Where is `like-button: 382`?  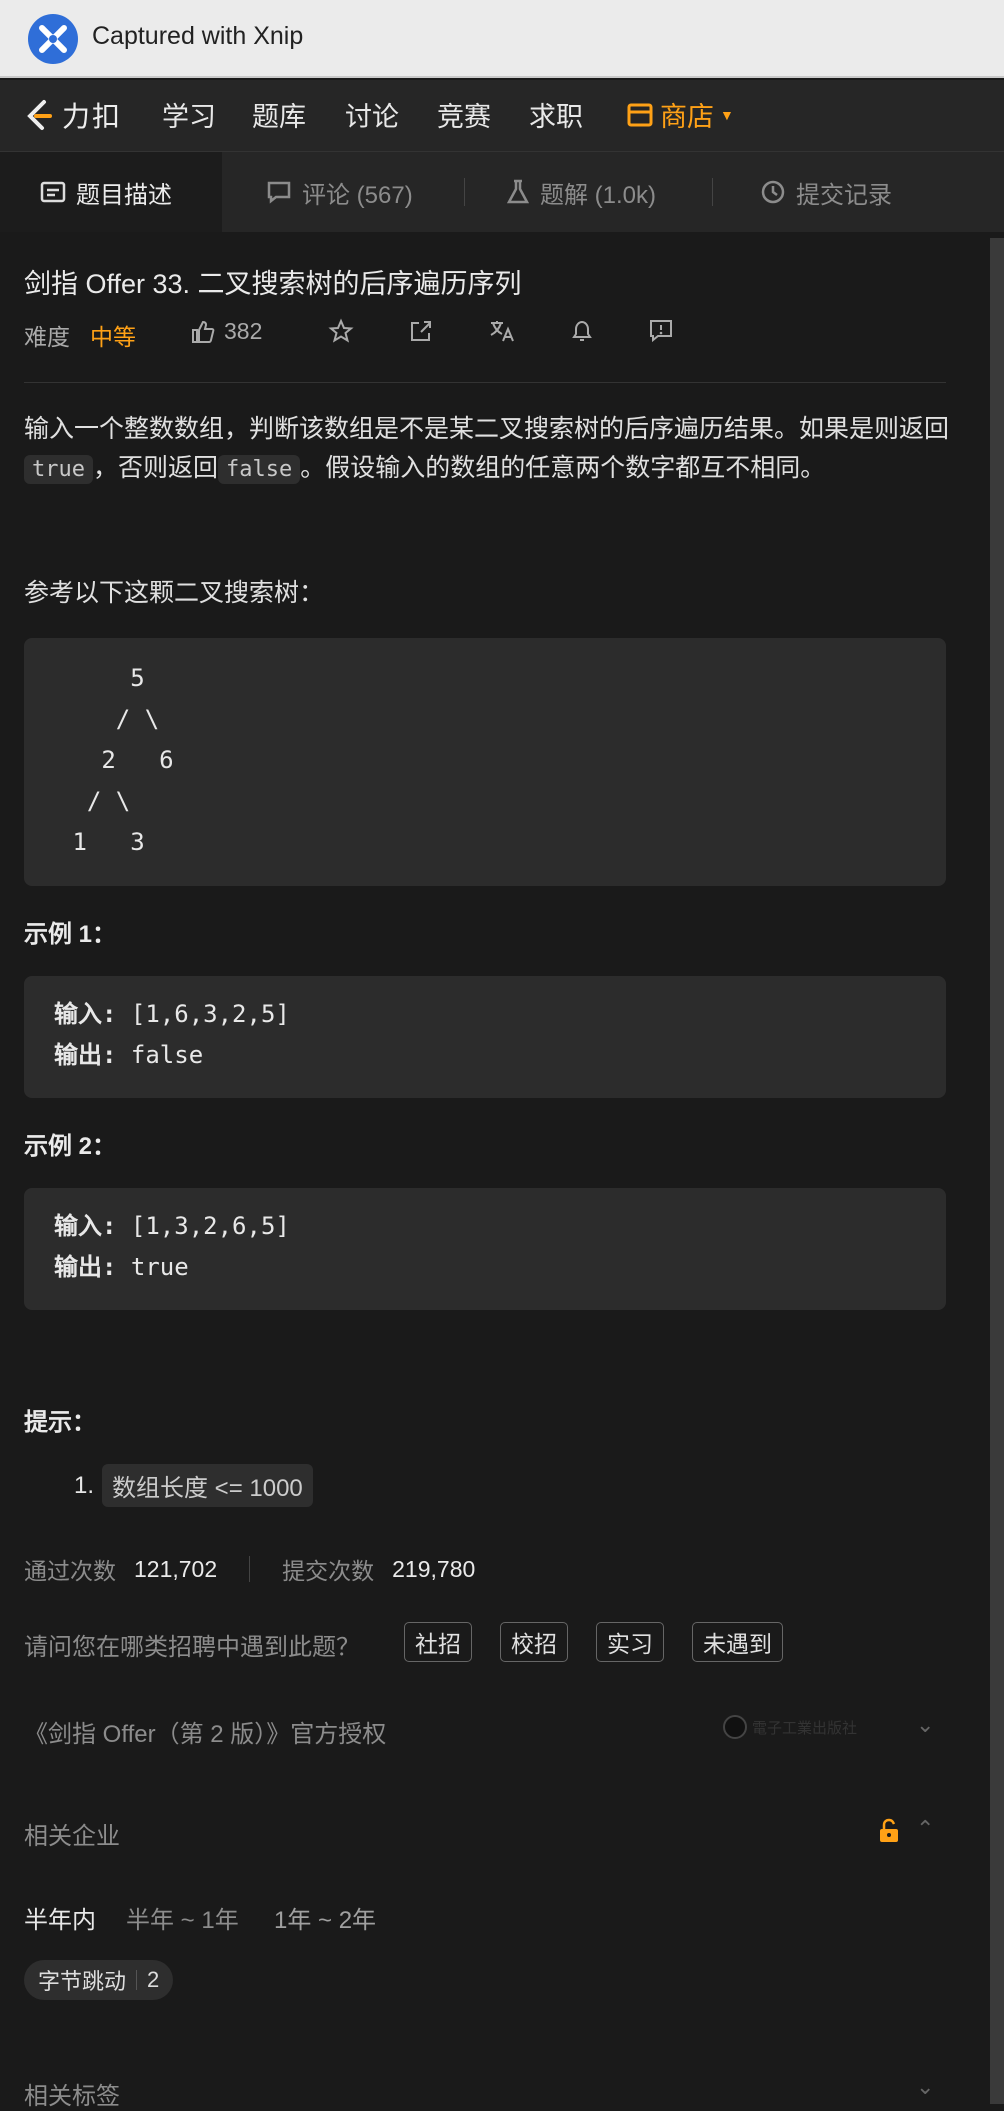
like-button: 382 is located at coordinates (226, 331).